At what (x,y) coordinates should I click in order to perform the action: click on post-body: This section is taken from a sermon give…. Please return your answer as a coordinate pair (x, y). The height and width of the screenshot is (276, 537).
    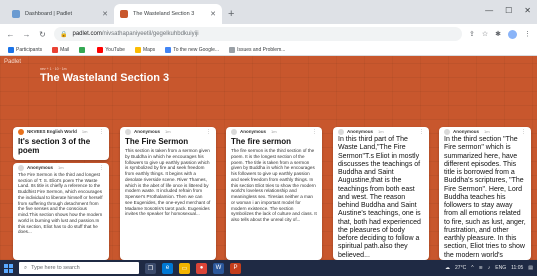
    Looking at the image, I should click on (168, 182).